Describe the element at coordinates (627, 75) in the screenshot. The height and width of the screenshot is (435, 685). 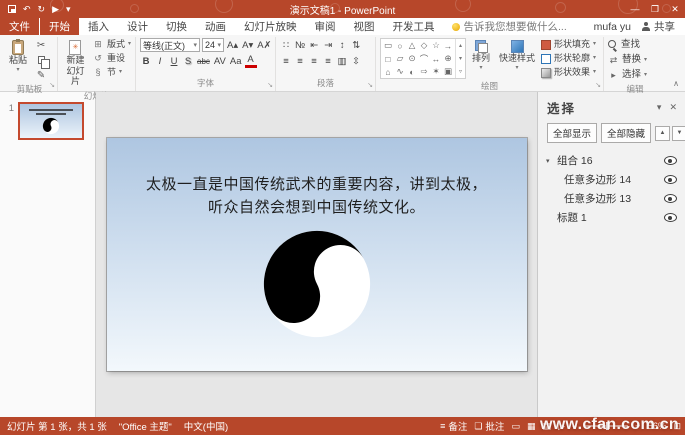
I see `select-button: ▸ 选择 ▾` at that location.